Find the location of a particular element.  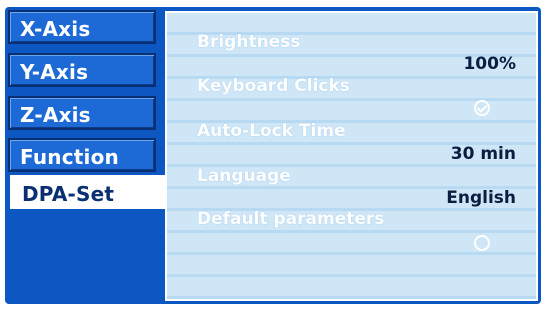

sidebar-item-y-axis: Y-Axis is located at coordinates (82, 70).